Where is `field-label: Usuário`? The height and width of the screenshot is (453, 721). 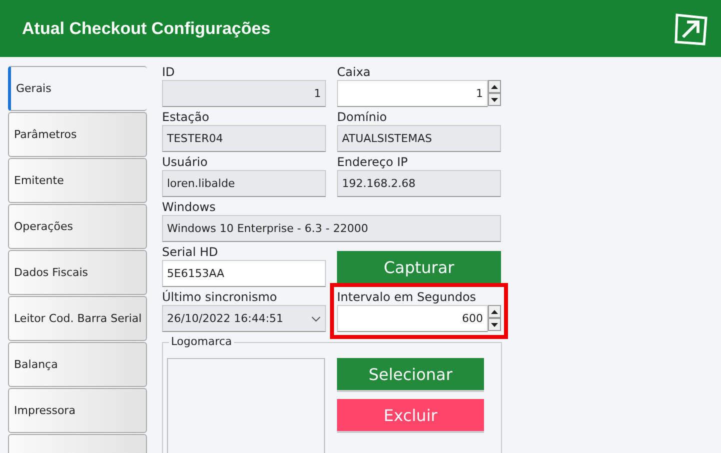 field-label: Usuário is located at coordinates (185, 162).